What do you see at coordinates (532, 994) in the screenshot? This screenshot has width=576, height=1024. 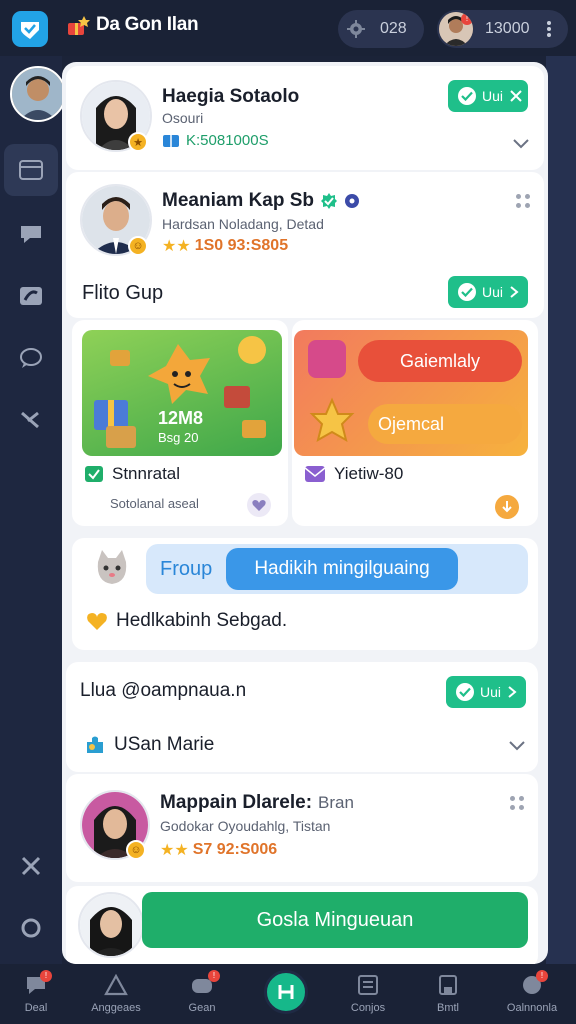 I see `nav-item-oalnnonla: ! Oalnnonla` at bounding box center [532, 994].